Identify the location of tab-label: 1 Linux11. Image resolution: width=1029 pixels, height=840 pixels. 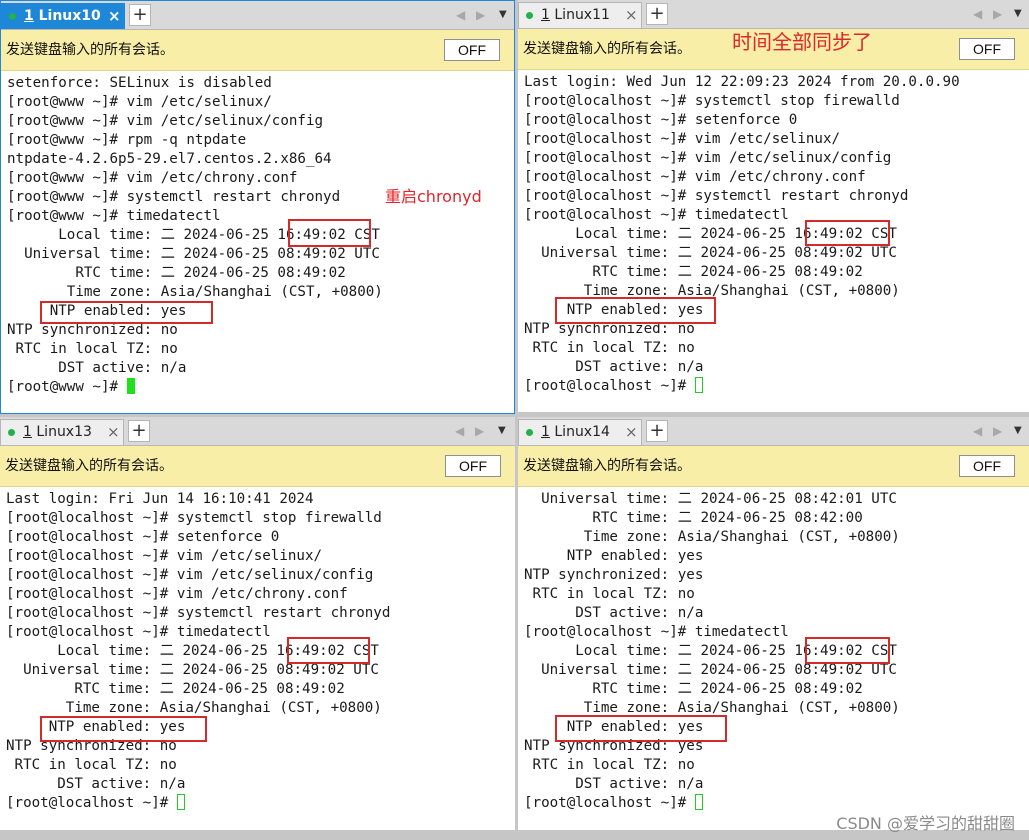
(575, 15).